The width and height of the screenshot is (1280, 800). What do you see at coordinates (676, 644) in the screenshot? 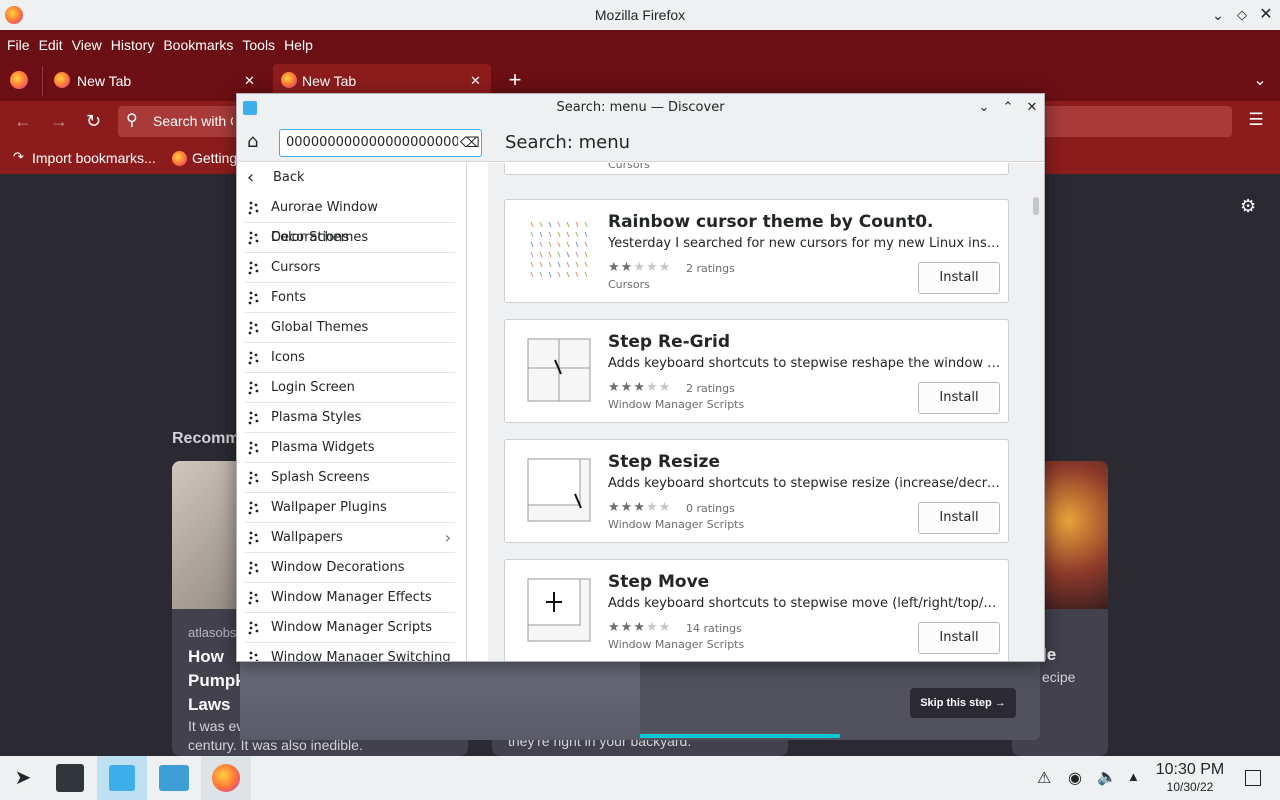
I see `result-category: Window Manager Scripts` at bounding box center [676, 644].